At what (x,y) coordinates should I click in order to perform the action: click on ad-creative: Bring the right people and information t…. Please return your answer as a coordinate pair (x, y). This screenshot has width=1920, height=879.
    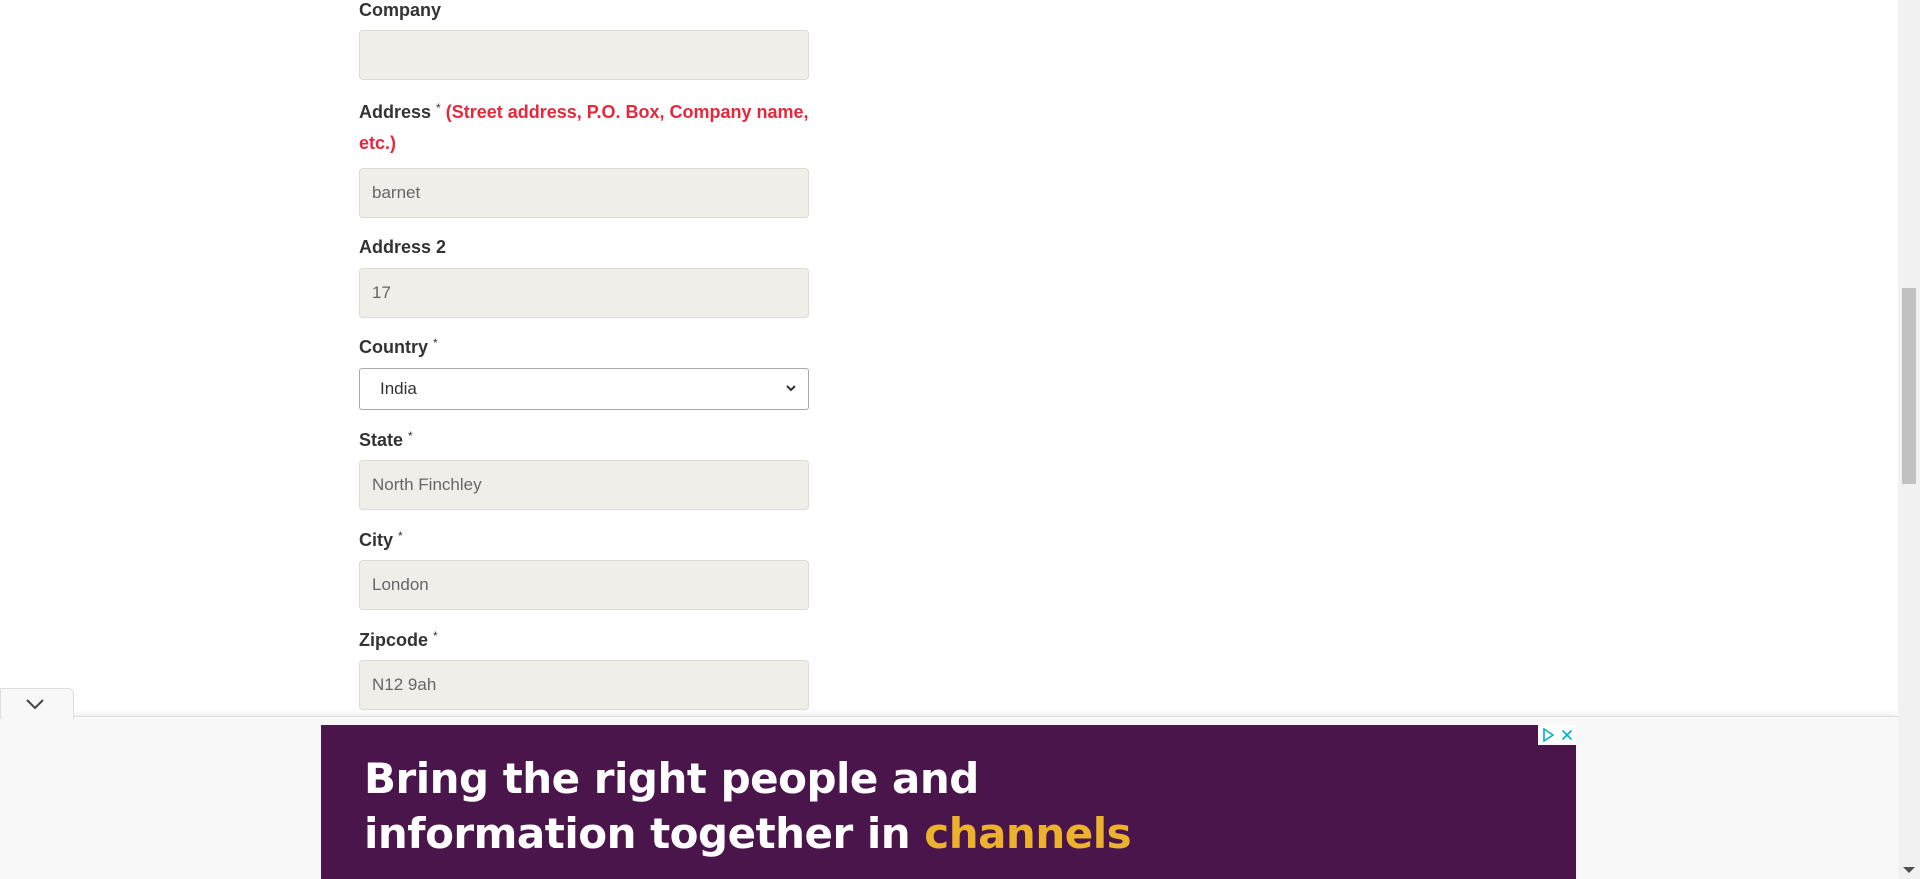
    Looking at the image, I should click on (948, 802).